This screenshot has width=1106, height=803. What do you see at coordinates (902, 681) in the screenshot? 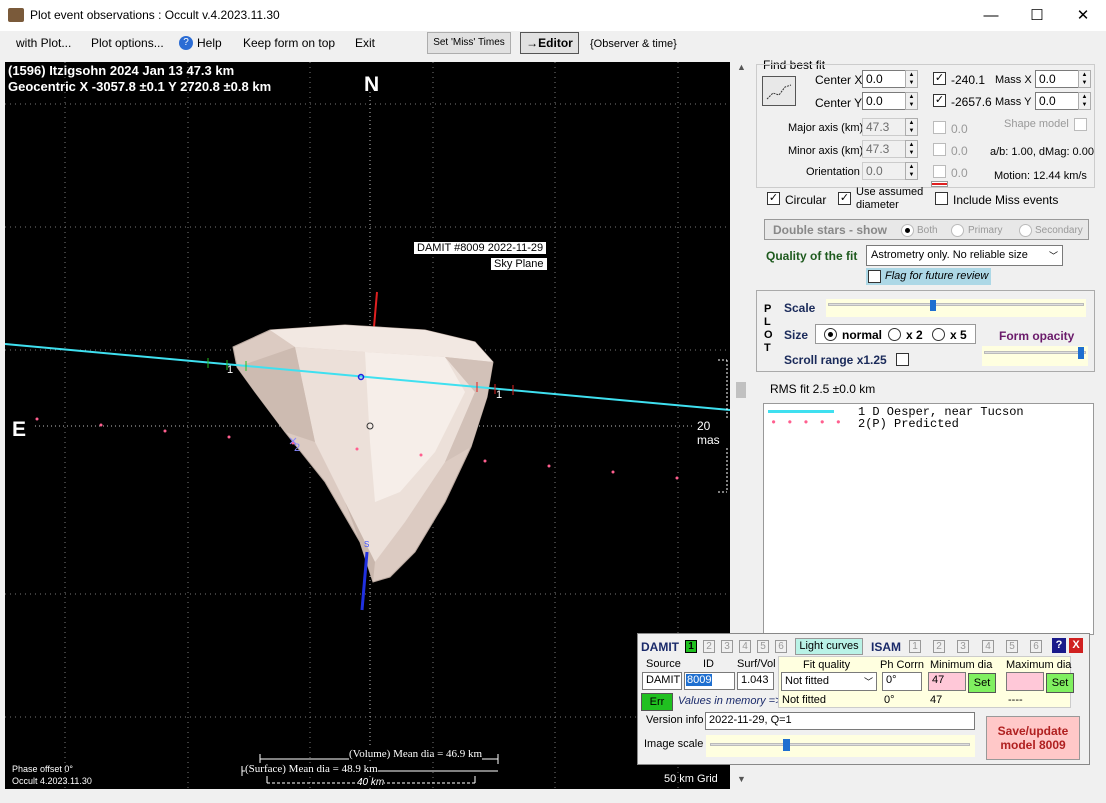
I see `ph-corr-field: 0°` at bounding box center [902, 681].